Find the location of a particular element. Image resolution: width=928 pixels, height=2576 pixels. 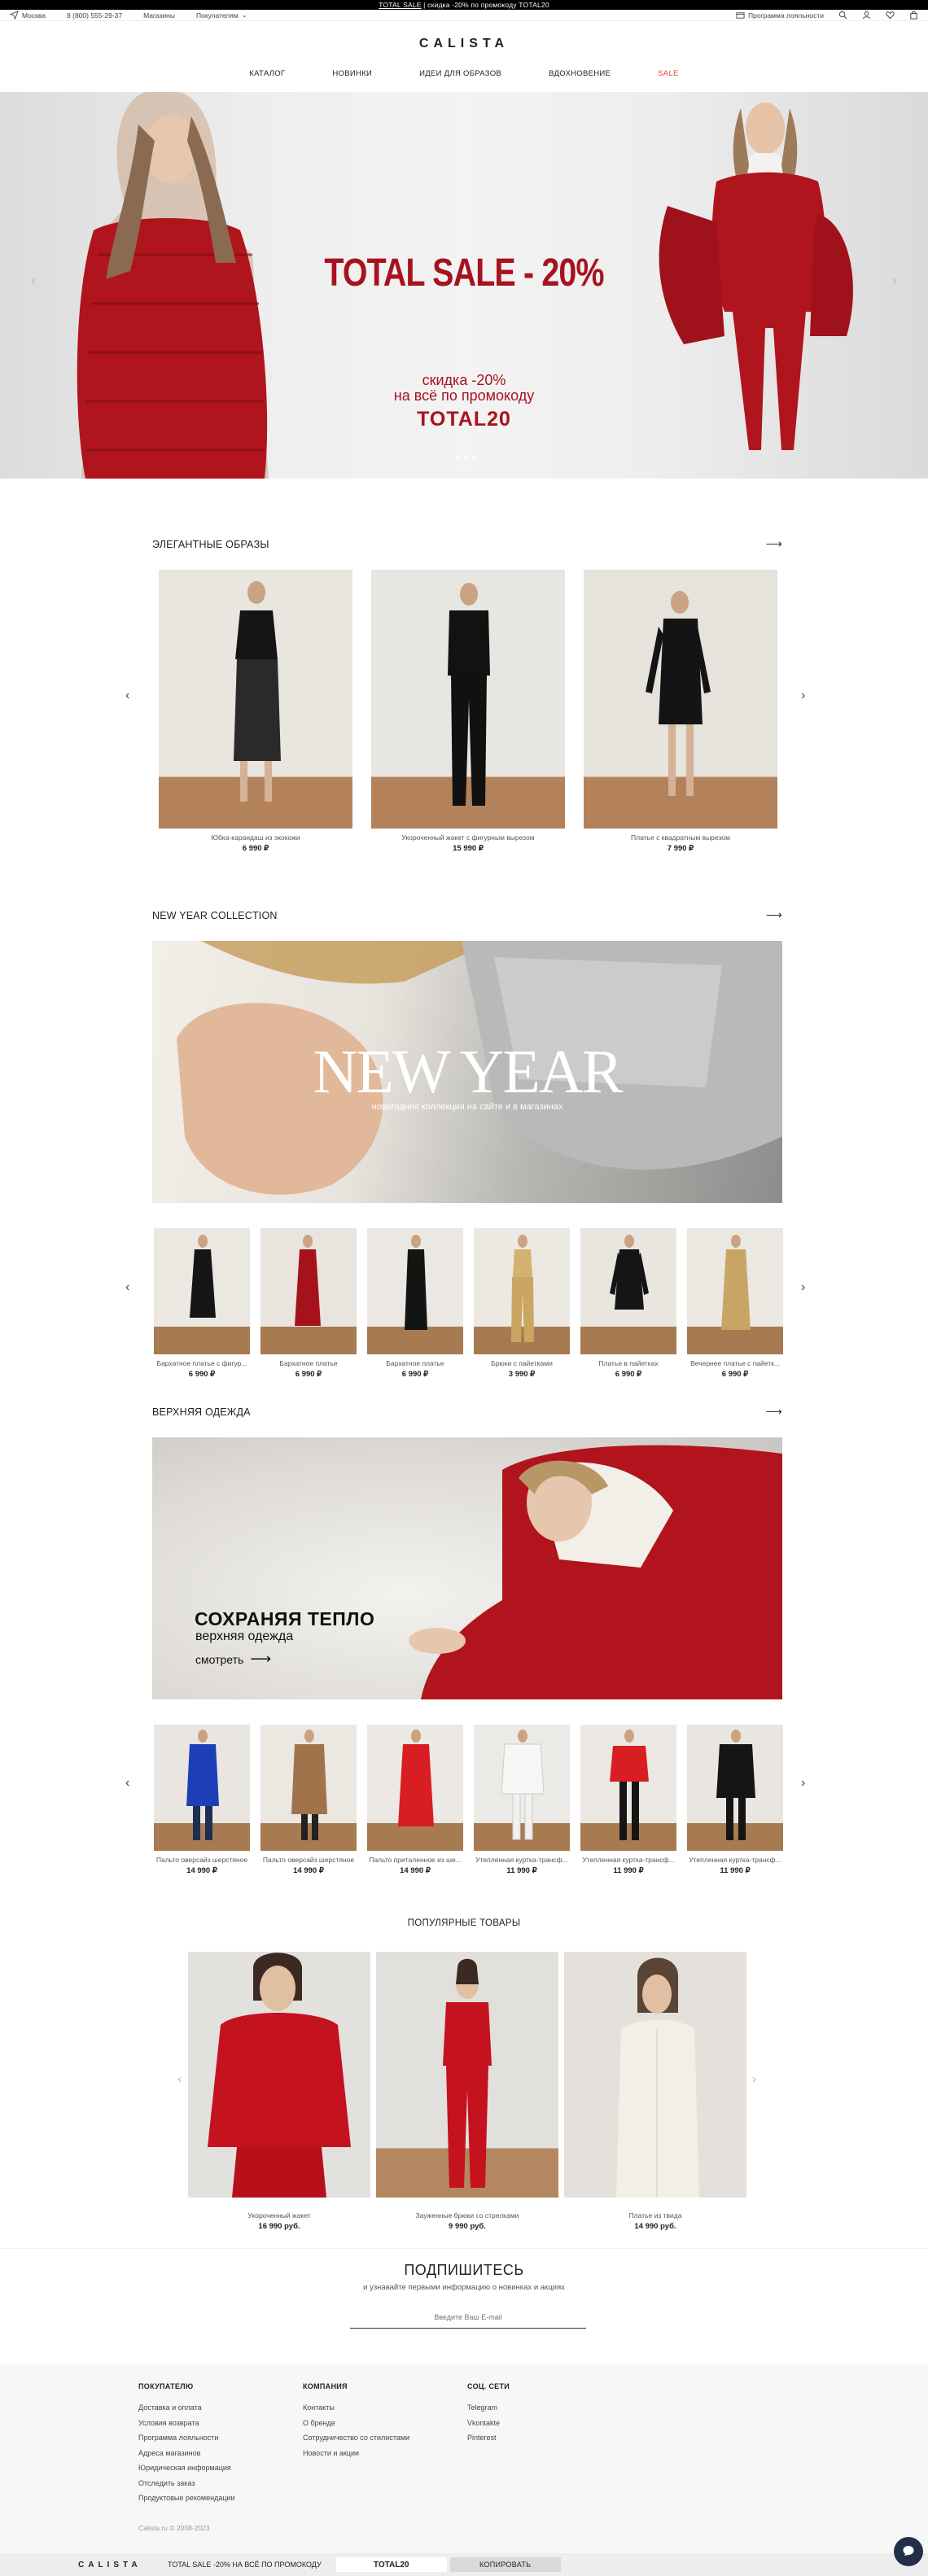

product-card: Вечернее платье с пайетк... 6 990 ₽ is located at coordinates (735, 1303).